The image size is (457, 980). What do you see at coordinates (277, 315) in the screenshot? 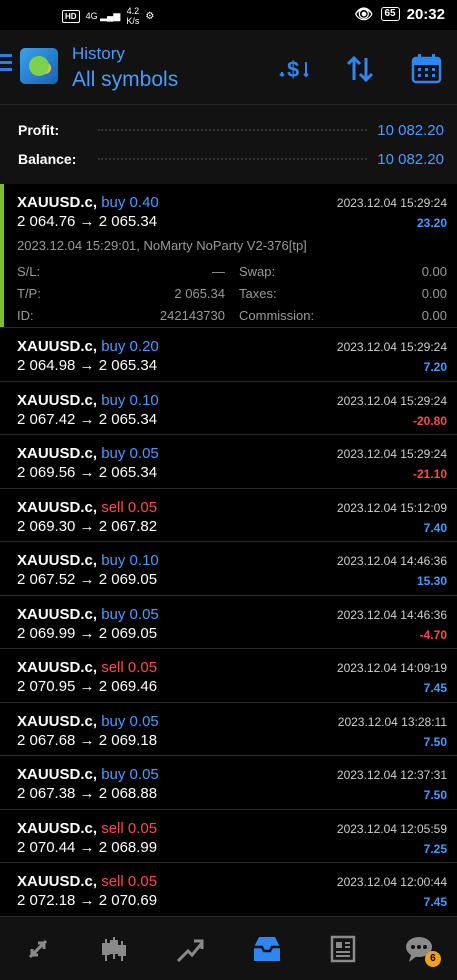
I see `commission-label: Commission:` at bounding box center [277, 315].